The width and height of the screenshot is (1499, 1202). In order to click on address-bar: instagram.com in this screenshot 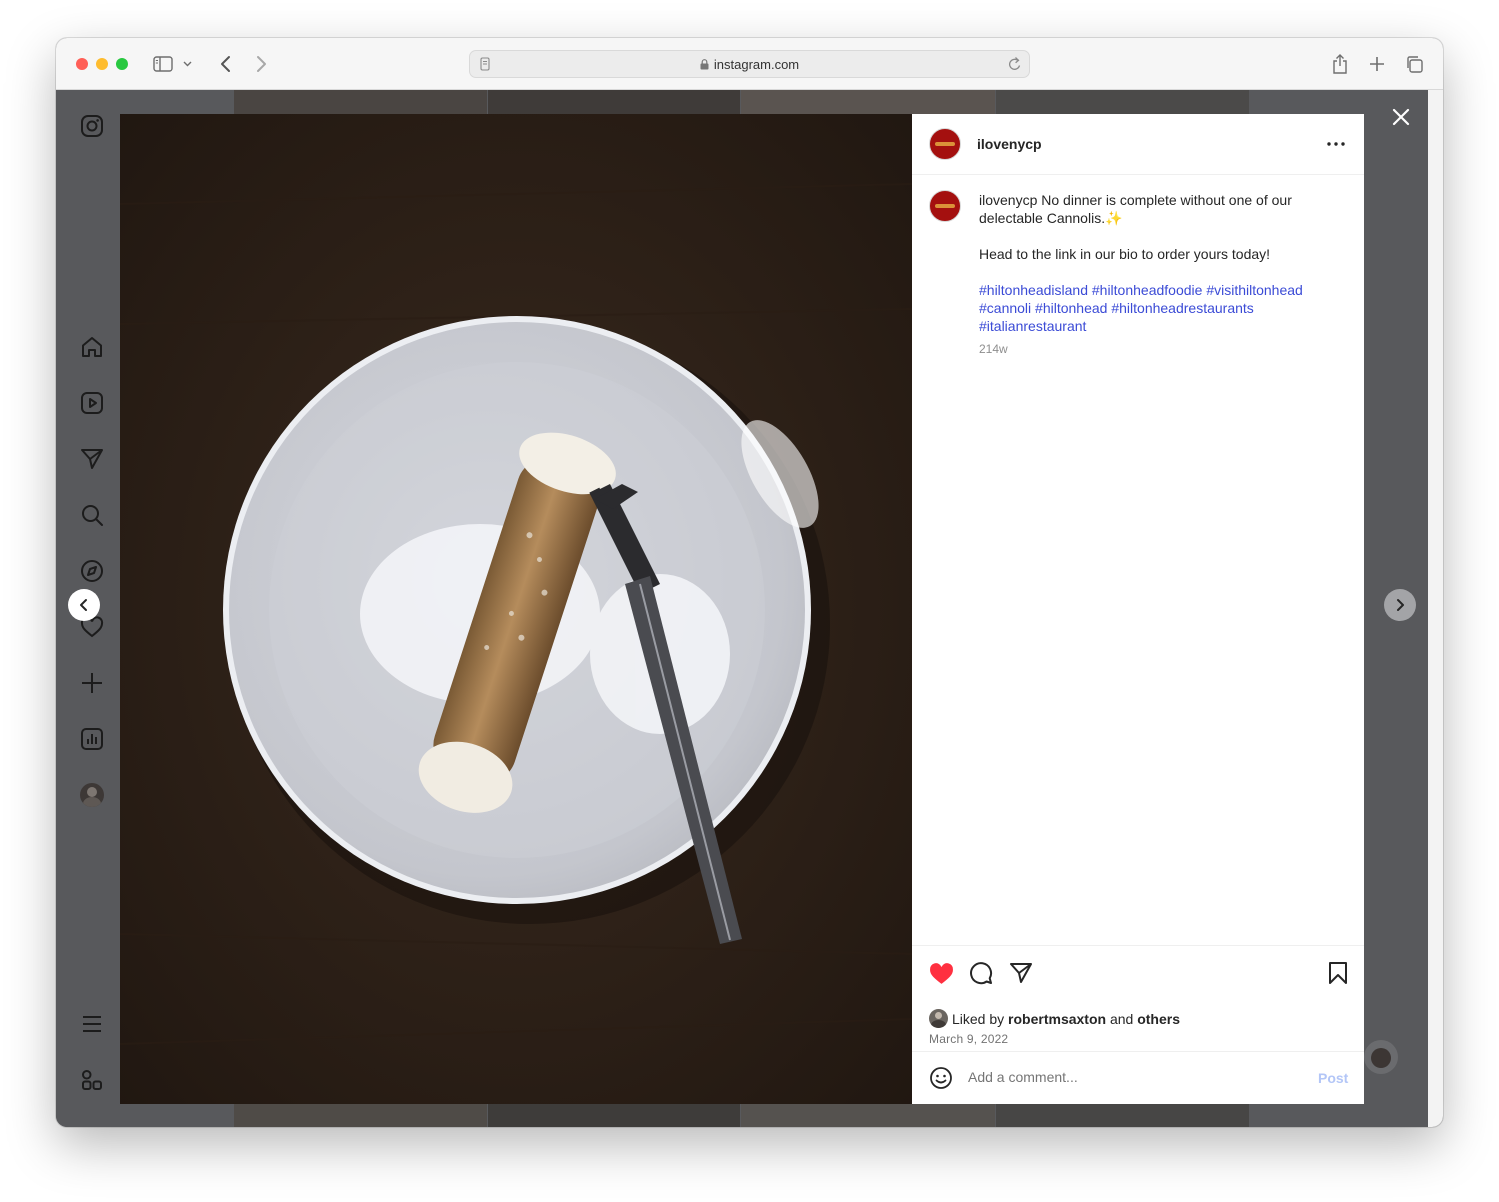, I will do `click(749, 64)`.